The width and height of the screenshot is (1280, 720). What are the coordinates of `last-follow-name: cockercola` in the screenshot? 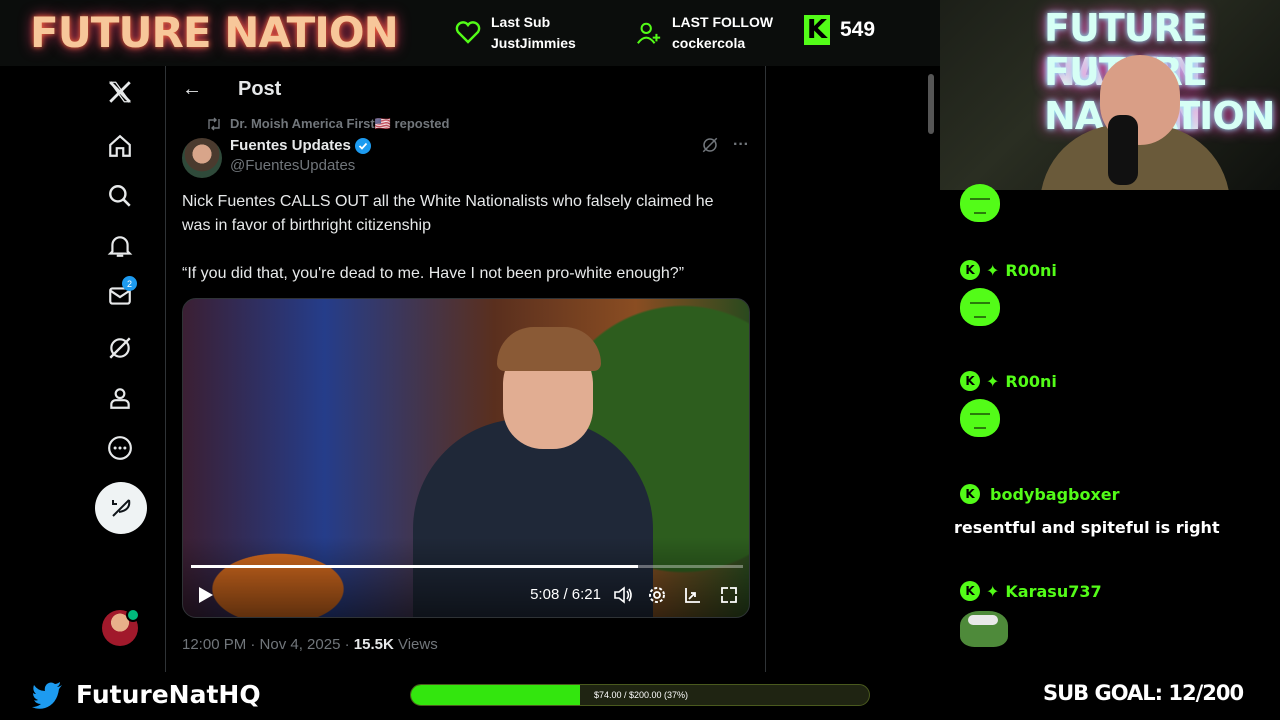 It's located at (709, 43).